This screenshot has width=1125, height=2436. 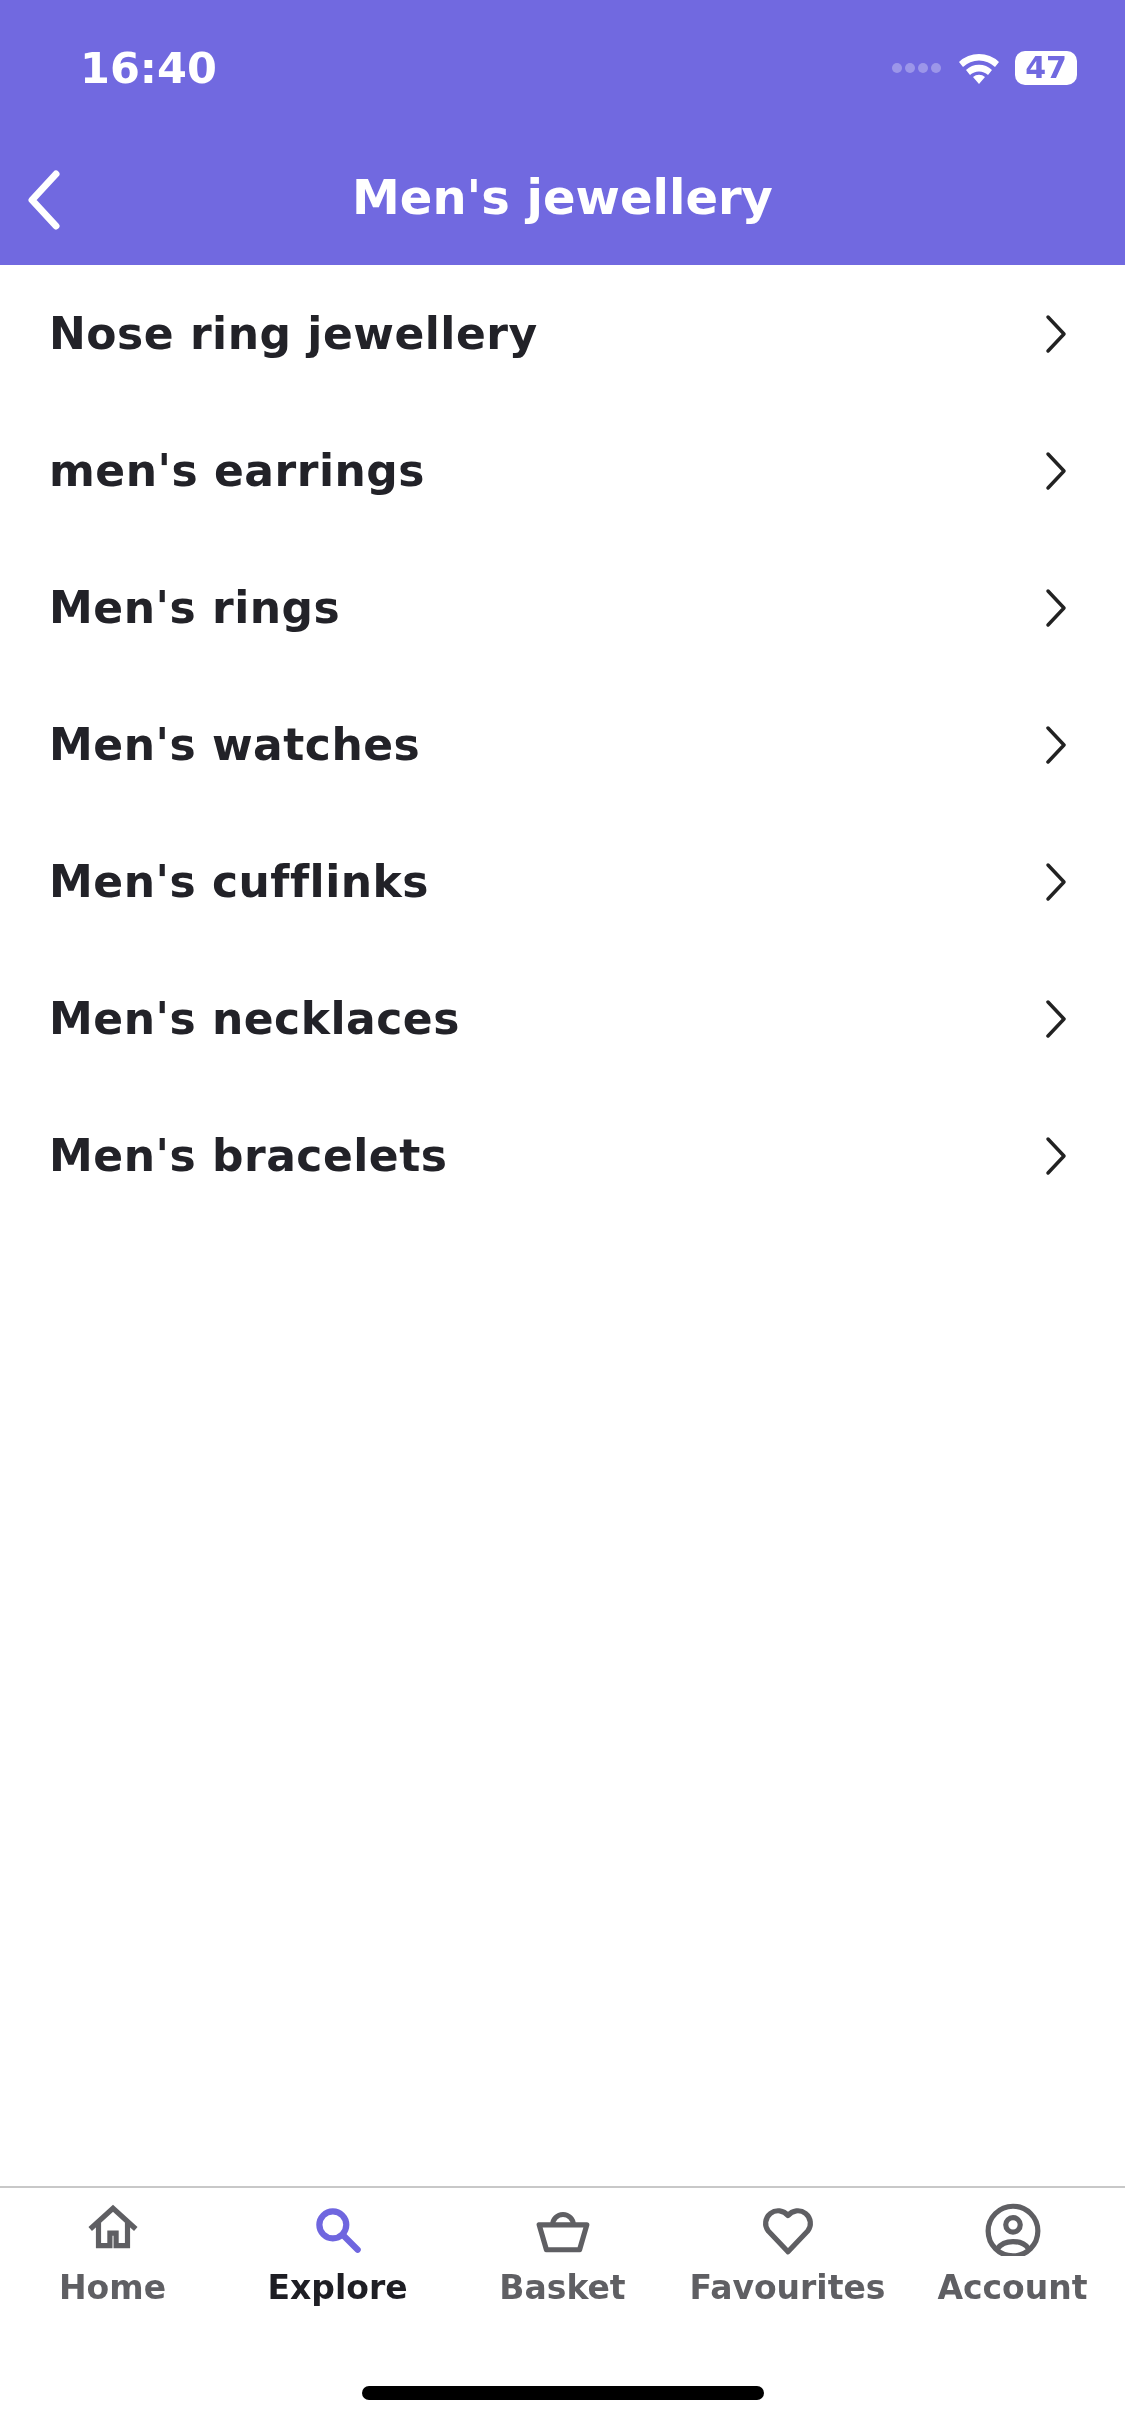 I want to click on page-title: Men's jewellery, so click(x=562, y=196).